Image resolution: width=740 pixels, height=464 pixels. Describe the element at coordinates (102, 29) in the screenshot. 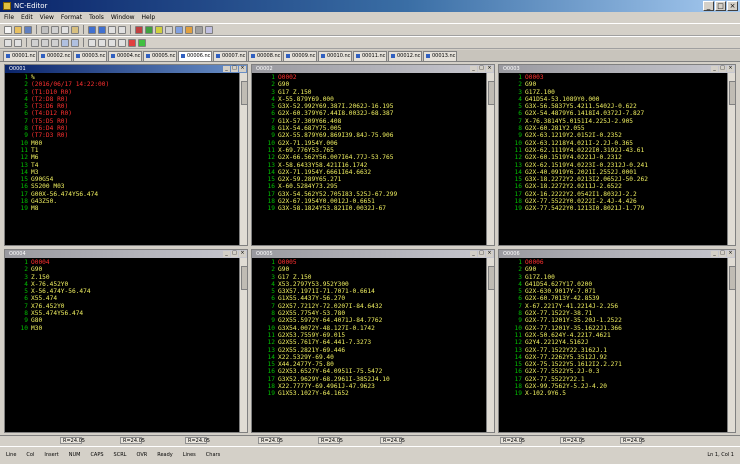

I see `redo-icon` at that location.